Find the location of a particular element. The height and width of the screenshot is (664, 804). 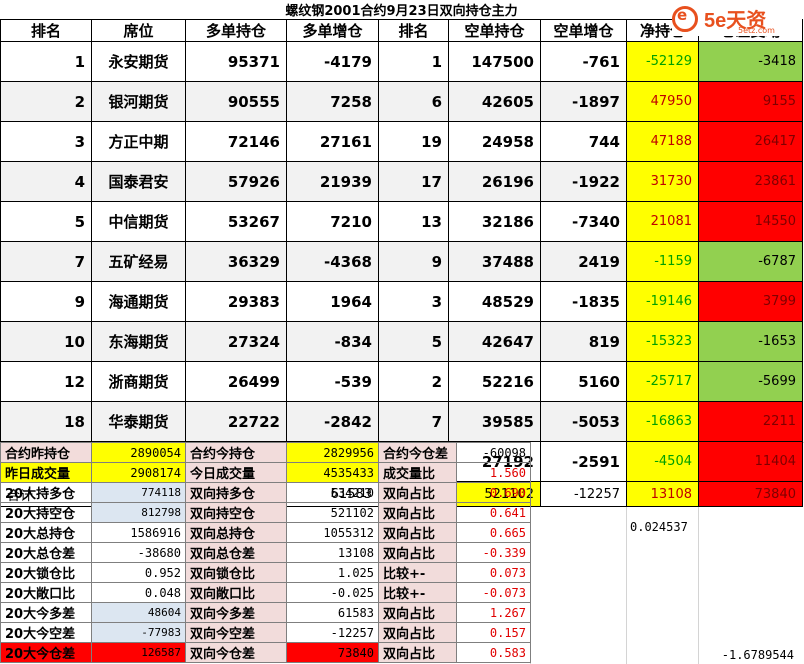

stat-value: 1055312 is located at coordinates (332, 532).